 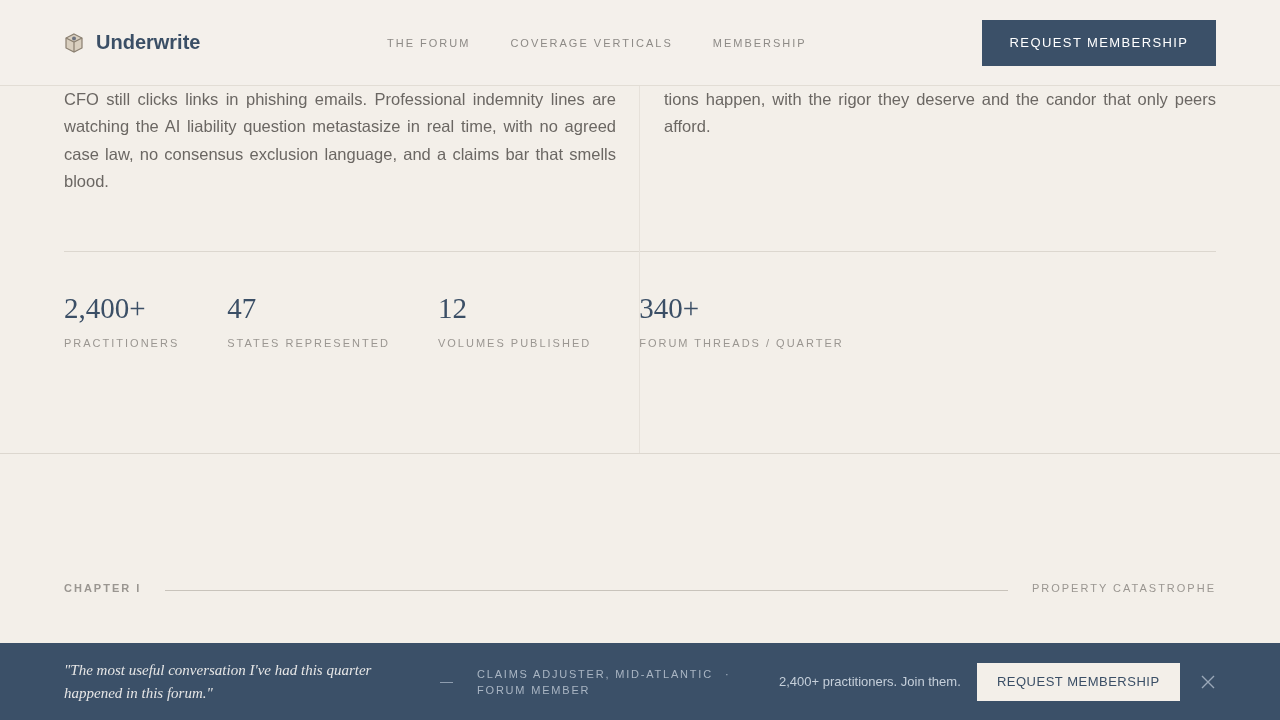 What do you see at coordinates (105, 309) in the screenshot?
I see `stat-value: 2,400+` at bounding box center [105, 309].